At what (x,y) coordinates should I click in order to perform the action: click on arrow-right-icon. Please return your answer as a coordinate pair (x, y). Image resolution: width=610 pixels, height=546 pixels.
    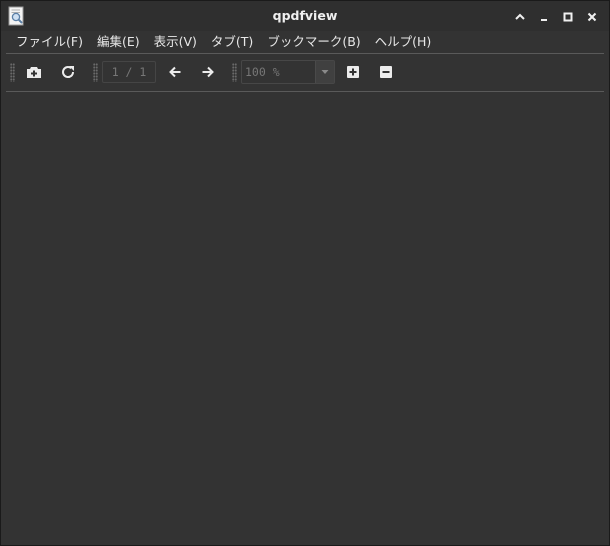
    Looking at the image, I should click on (208, 72).